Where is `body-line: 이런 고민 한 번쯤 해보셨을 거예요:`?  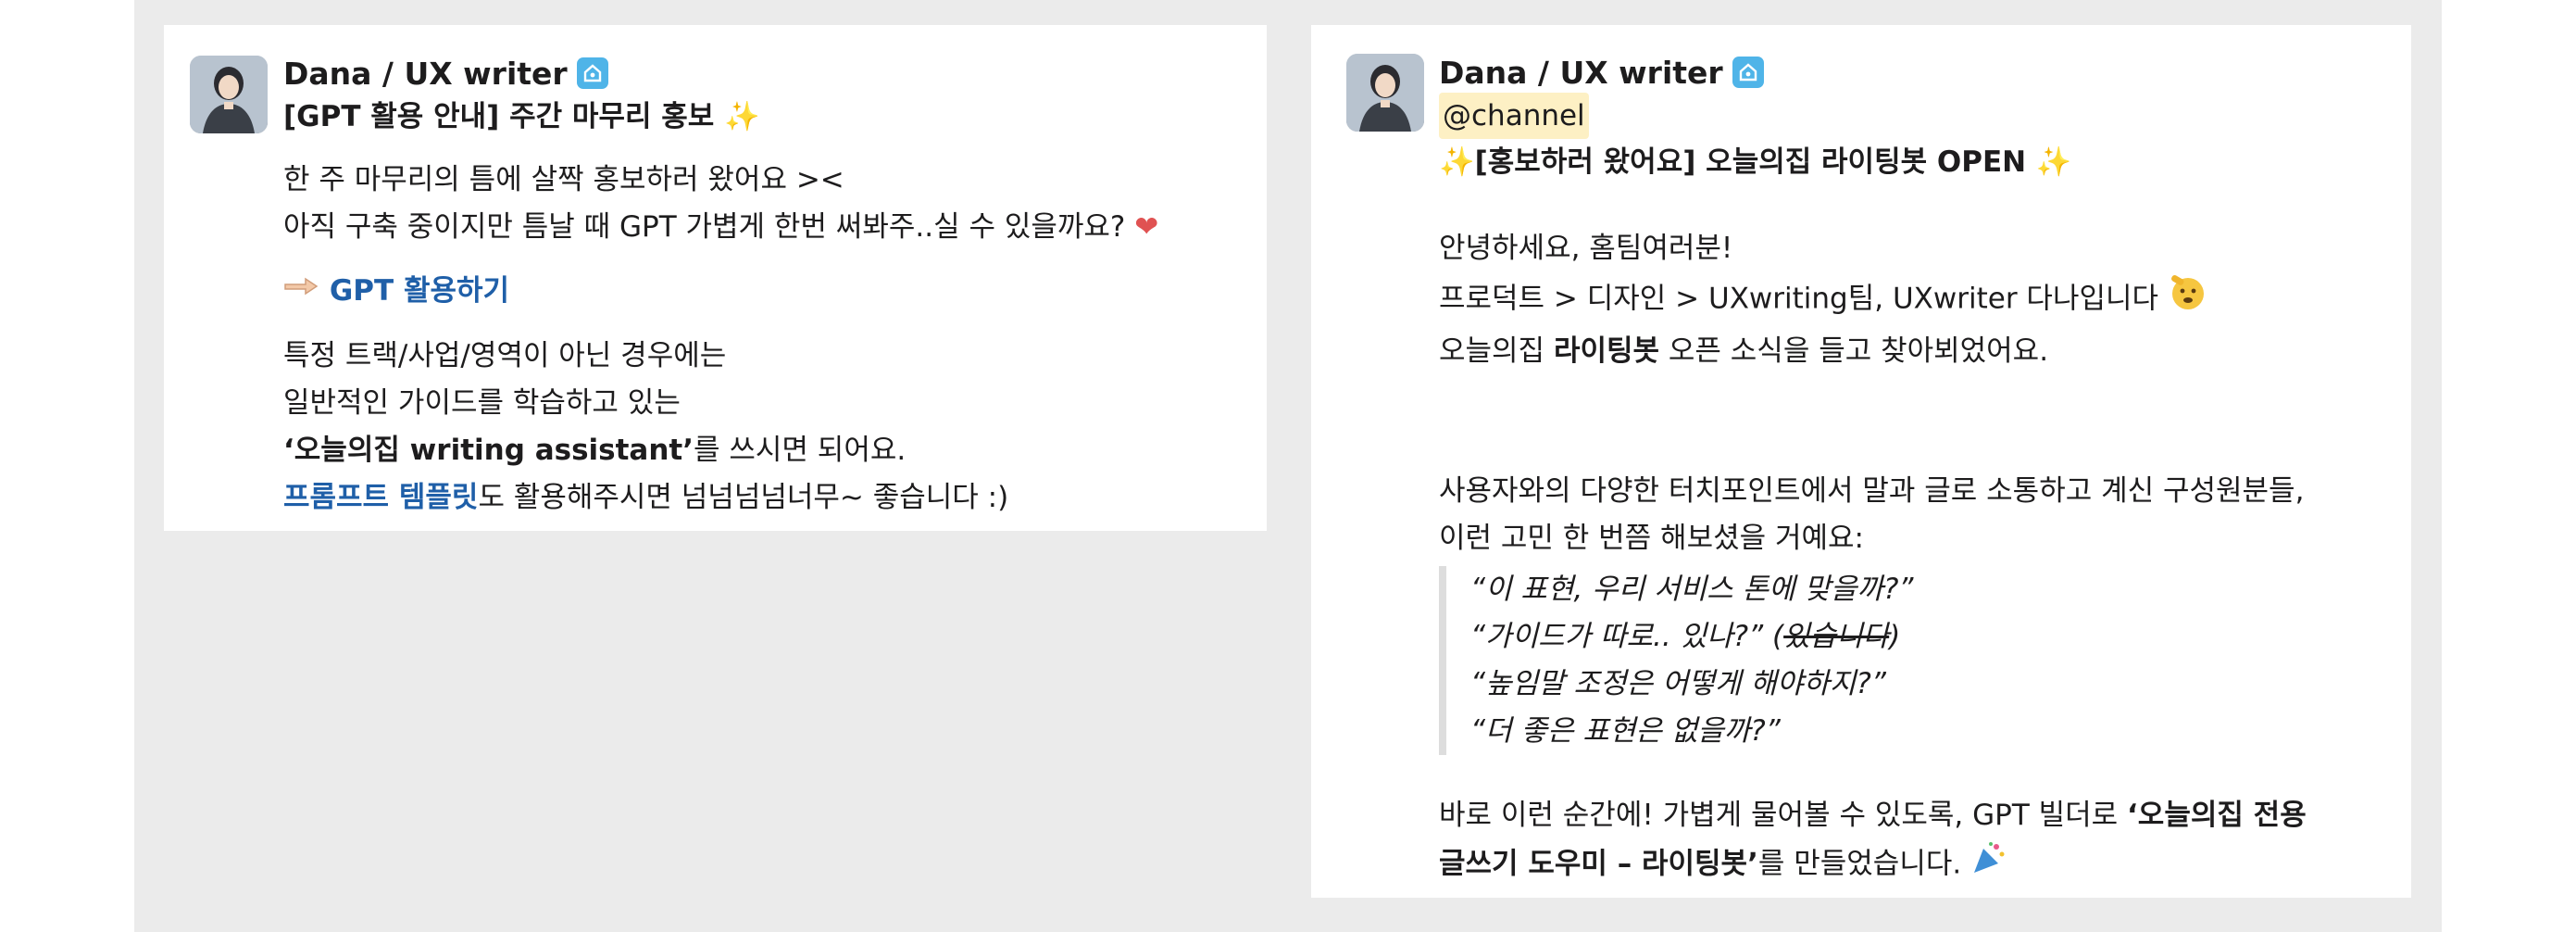
body-line: 이런 고민 한 번쯤 해보셨을 거예요: is located at coordinates (1652, 538).